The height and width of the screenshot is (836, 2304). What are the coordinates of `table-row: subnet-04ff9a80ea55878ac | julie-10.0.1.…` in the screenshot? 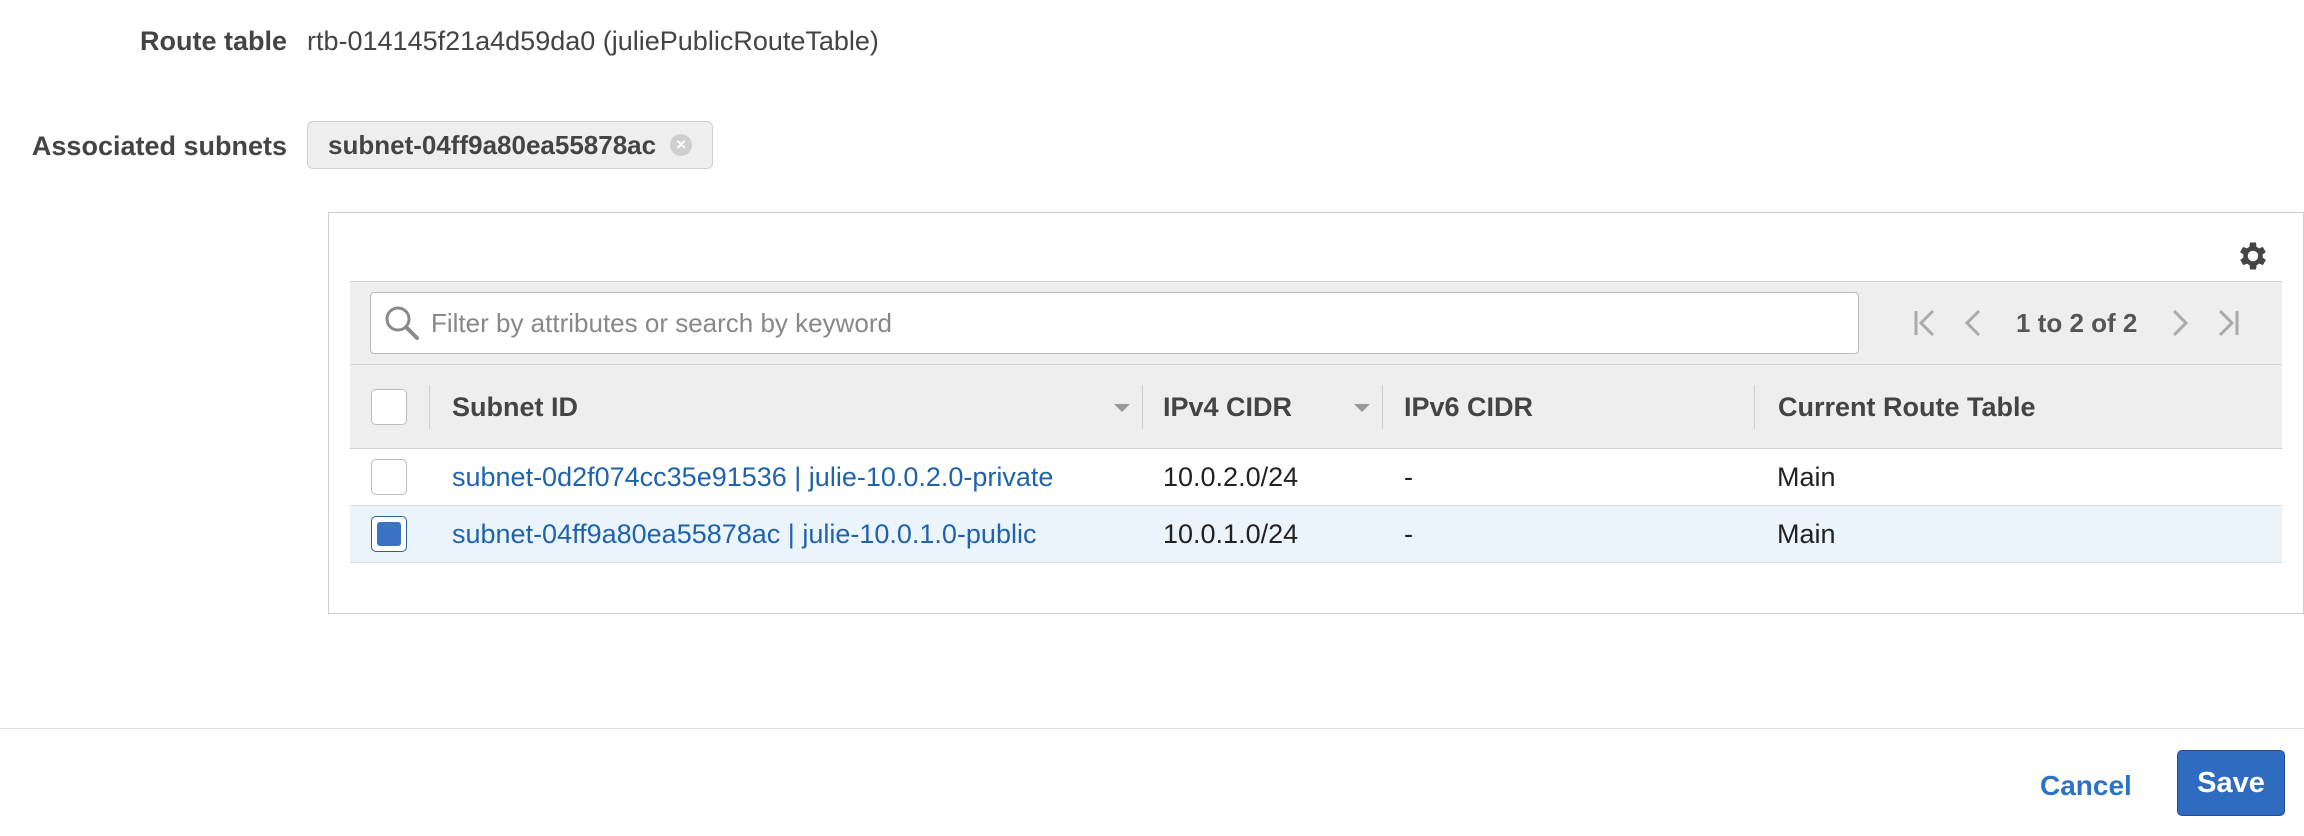 It's located at (1316, 534).